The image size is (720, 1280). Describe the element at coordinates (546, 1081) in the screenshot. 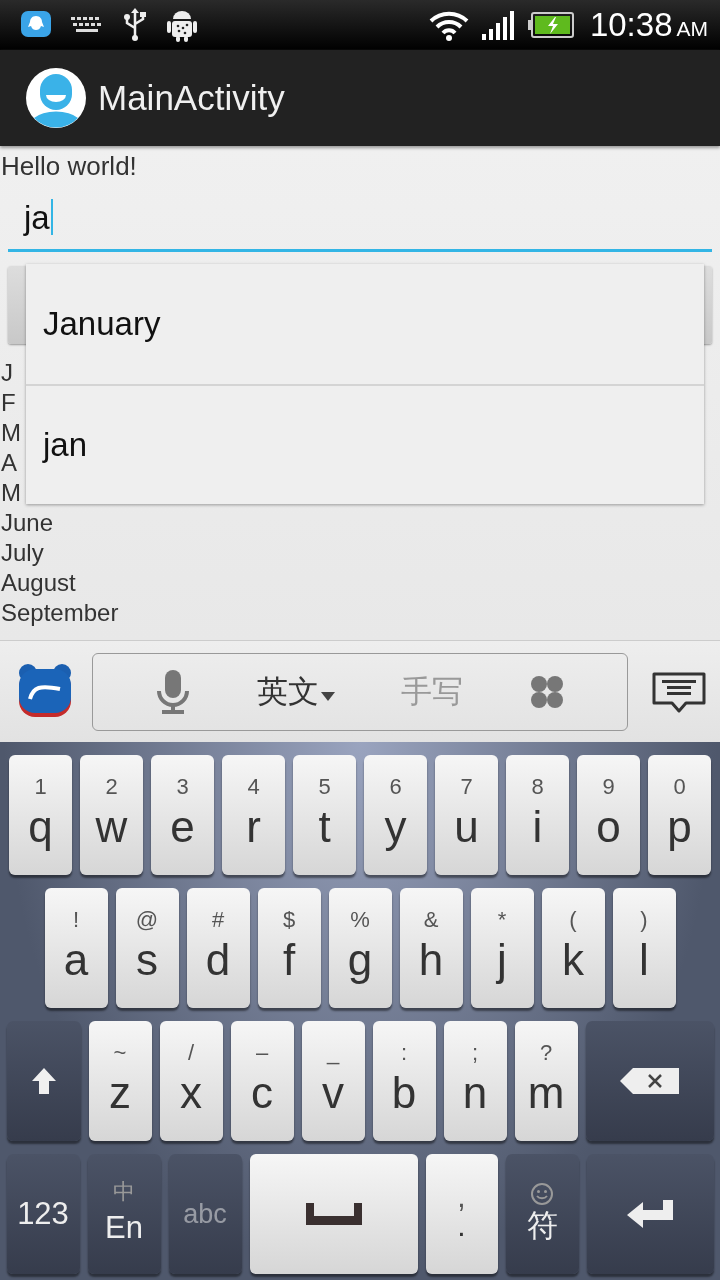

I see `key: ? m` at that location.